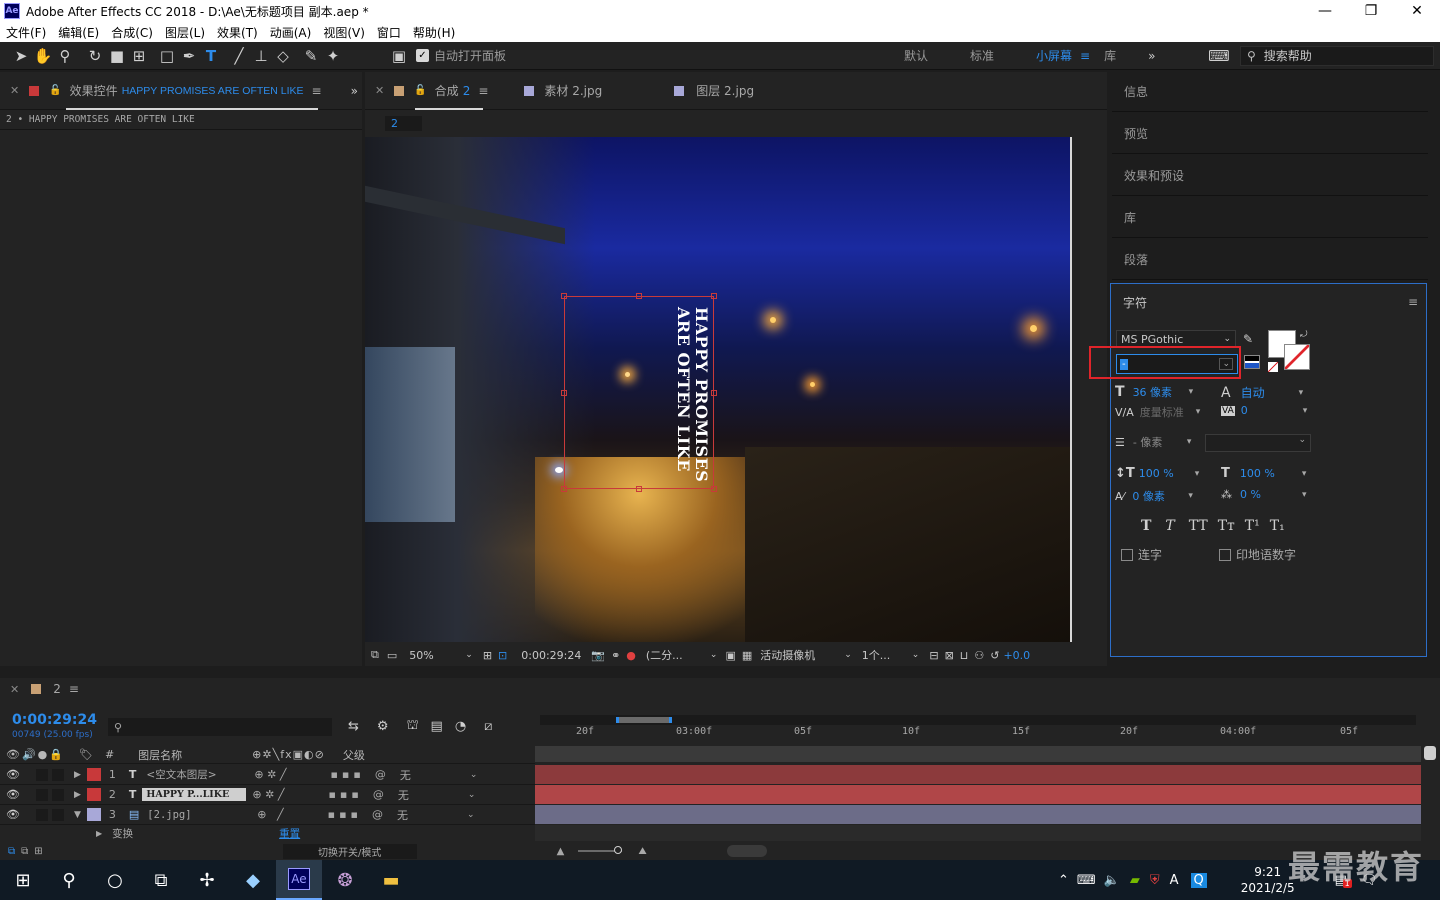 The image size is (1440, 900). What do you see at coordinates (194, 774) in the screenshot?
I see `layer-name: <空文本图层>` at bounding box center [194, 774].